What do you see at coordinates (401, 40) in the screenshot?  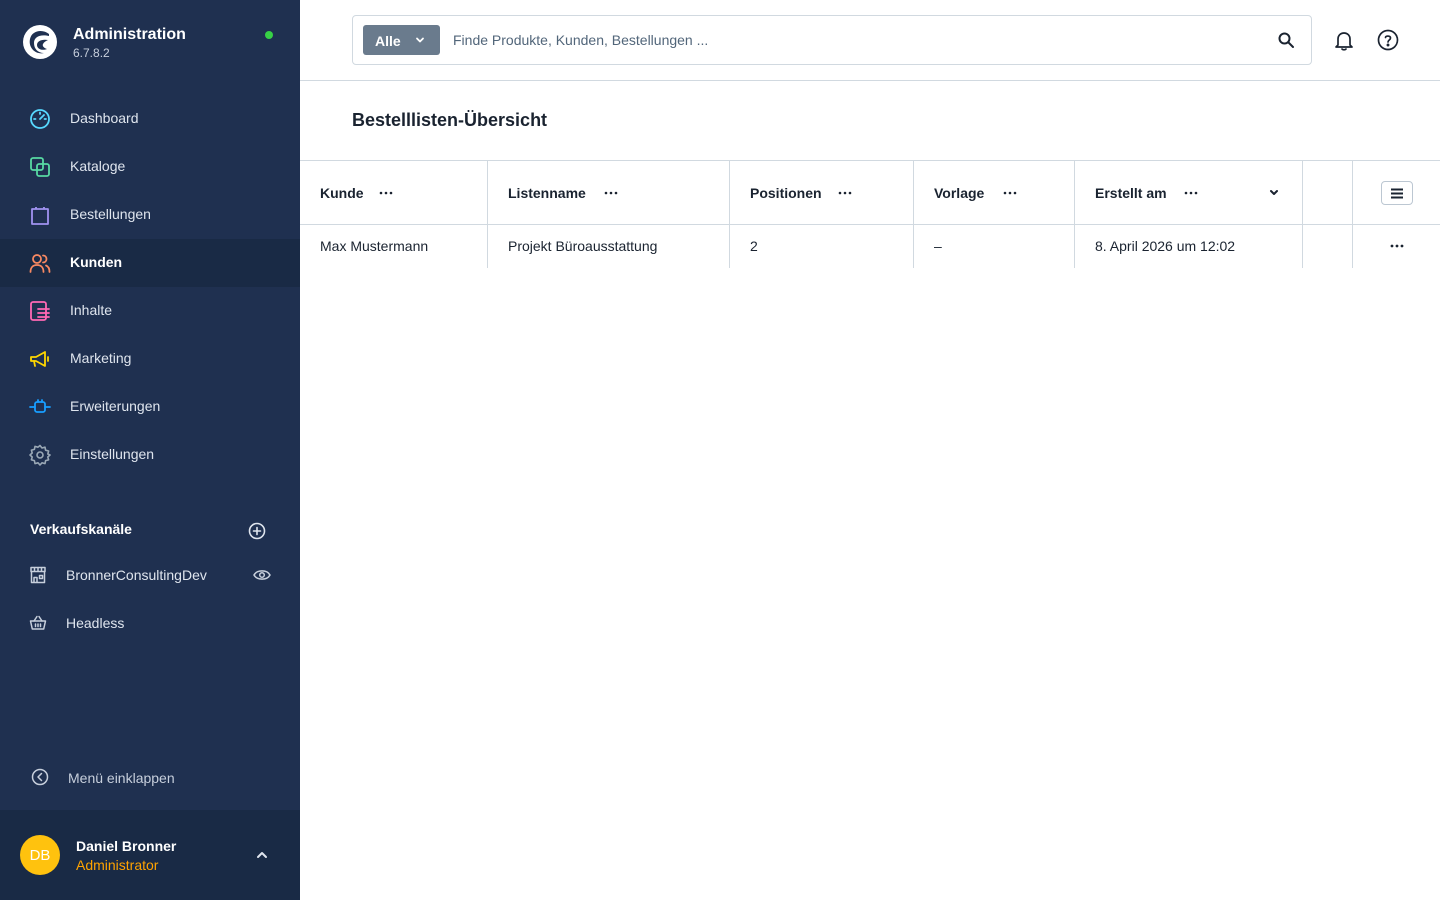 I see `search-type-dropdown: Alle` at bounding box center [401, 40].